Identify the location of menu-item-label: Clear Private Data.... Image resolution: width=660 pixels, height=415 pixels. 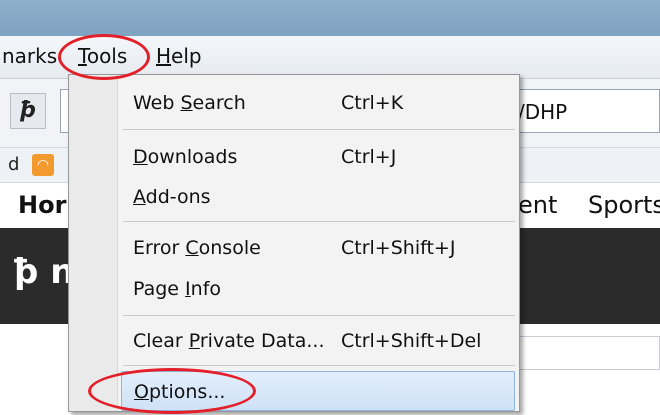
(229, 341).